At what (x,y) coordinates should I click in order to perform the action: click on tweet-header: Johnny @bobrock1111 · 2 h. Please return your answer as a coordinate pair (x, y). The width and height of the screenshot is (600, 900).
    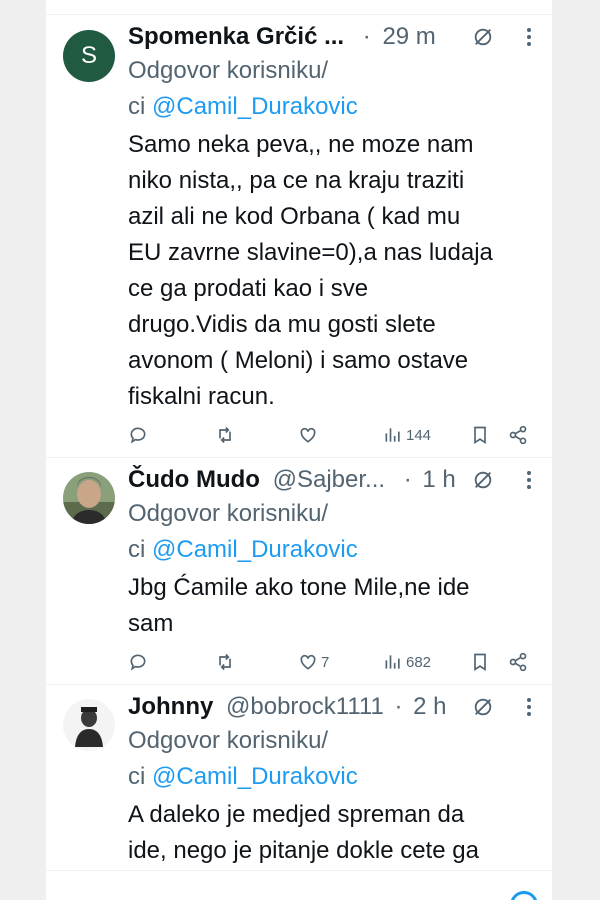
    Looking at the image, I should click on (333, 707).